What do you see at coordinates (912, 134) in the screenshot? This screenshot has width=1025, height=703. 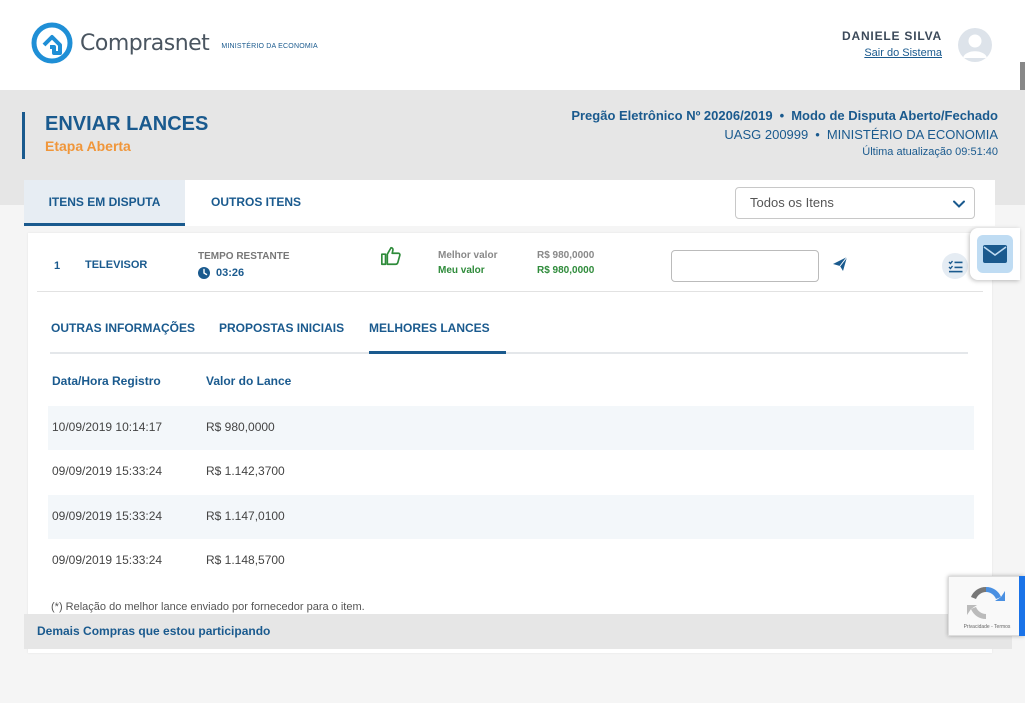 I see `pregao-ministry: MINISTÉRIO DA ECONOMIA` at bounding box center [912, 134].